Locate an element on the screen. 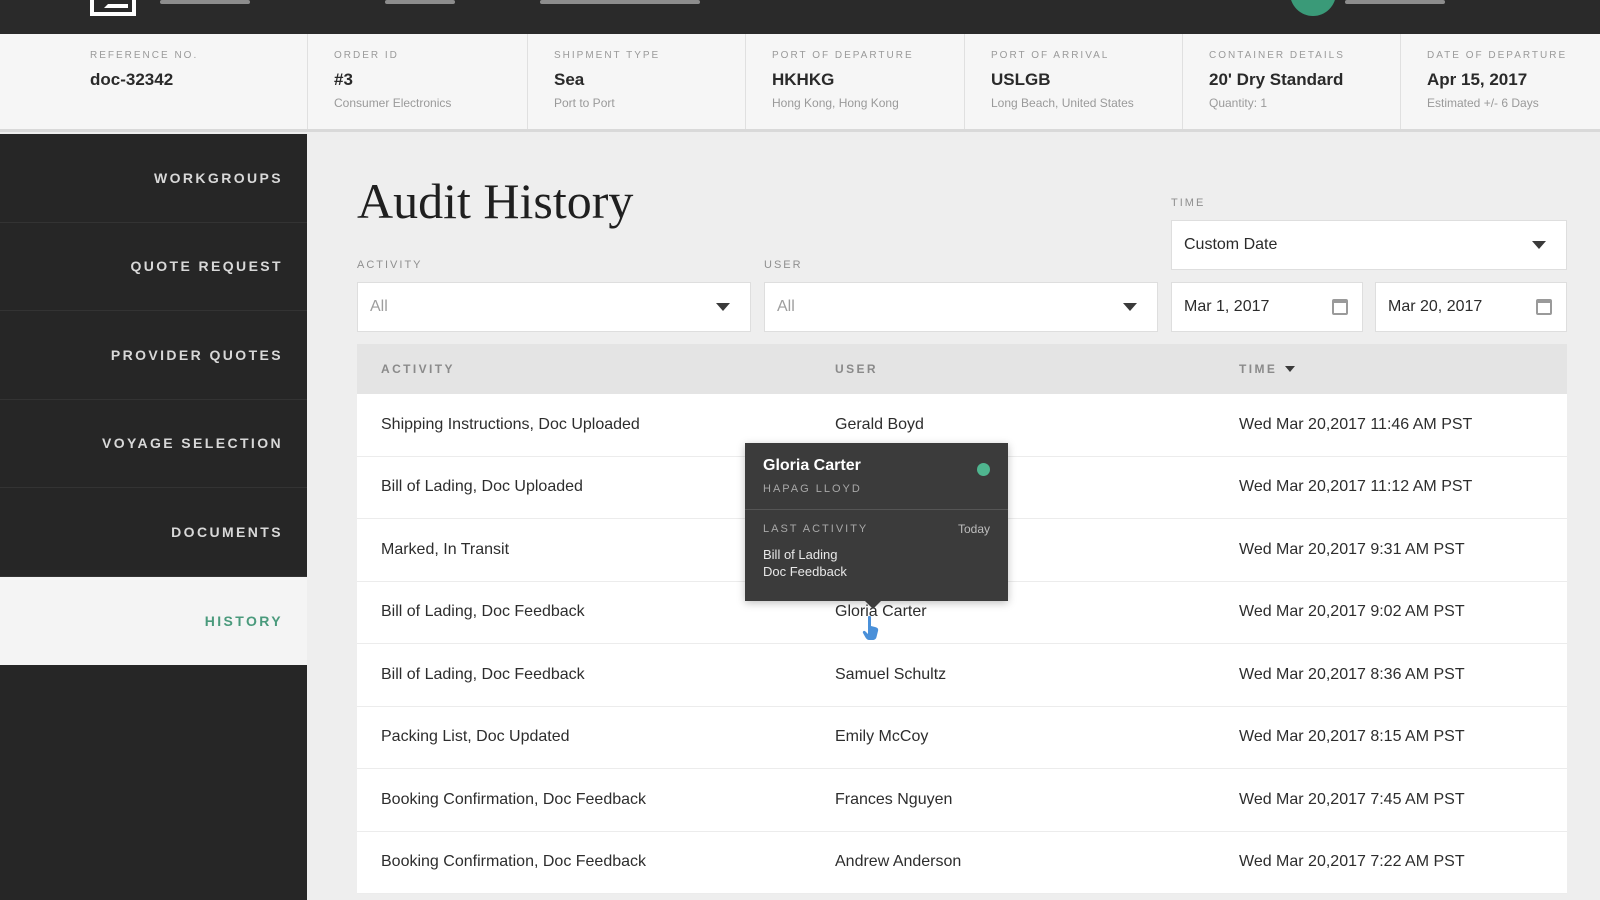 This screenshot has height=900, width=1600. pointer-hand-icon is located at coordinates (870, 627).